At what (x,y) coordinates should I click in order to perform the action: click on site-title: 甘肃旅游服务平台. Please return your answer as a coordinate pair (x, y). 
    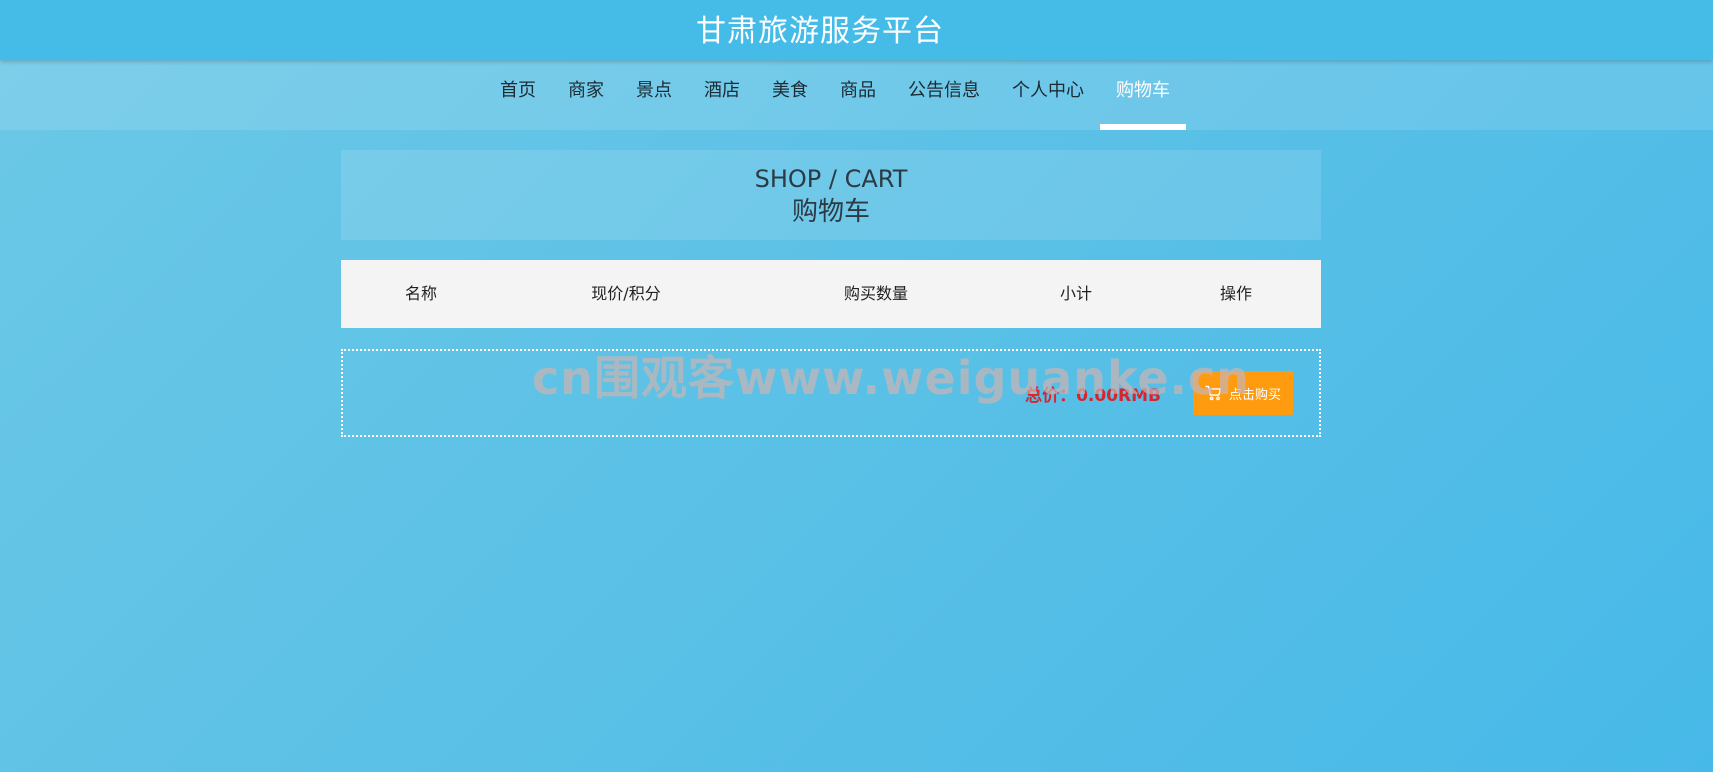
    Looking at the image, I should click on (820, 31).